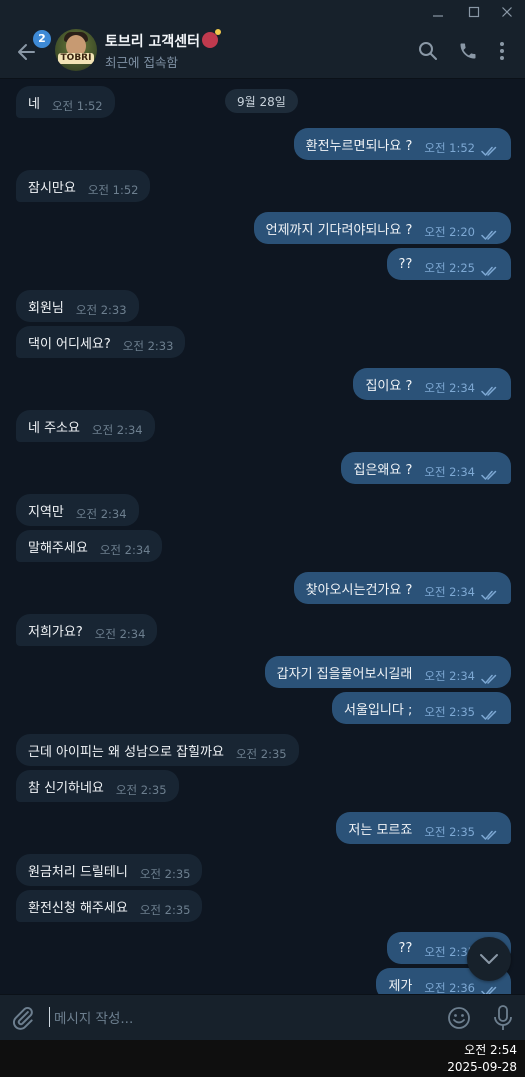 This screenshot has height=1077, width=525. I want to click on message-text: 원금처리 드릴테니, so click(78, 872).